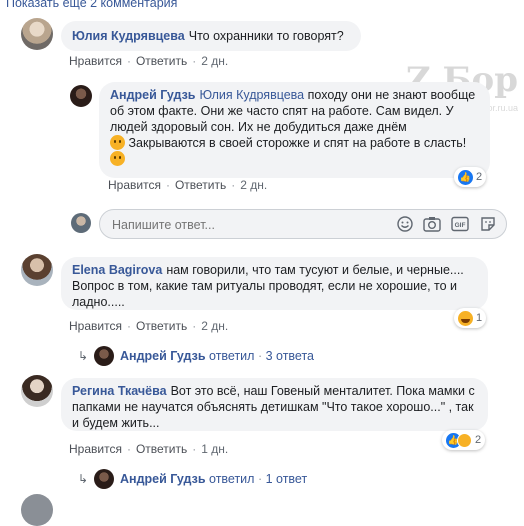  Describe the element at coordinates (290, 356) in the screenshot. I see `reply-count: 3 ответа` at that location.